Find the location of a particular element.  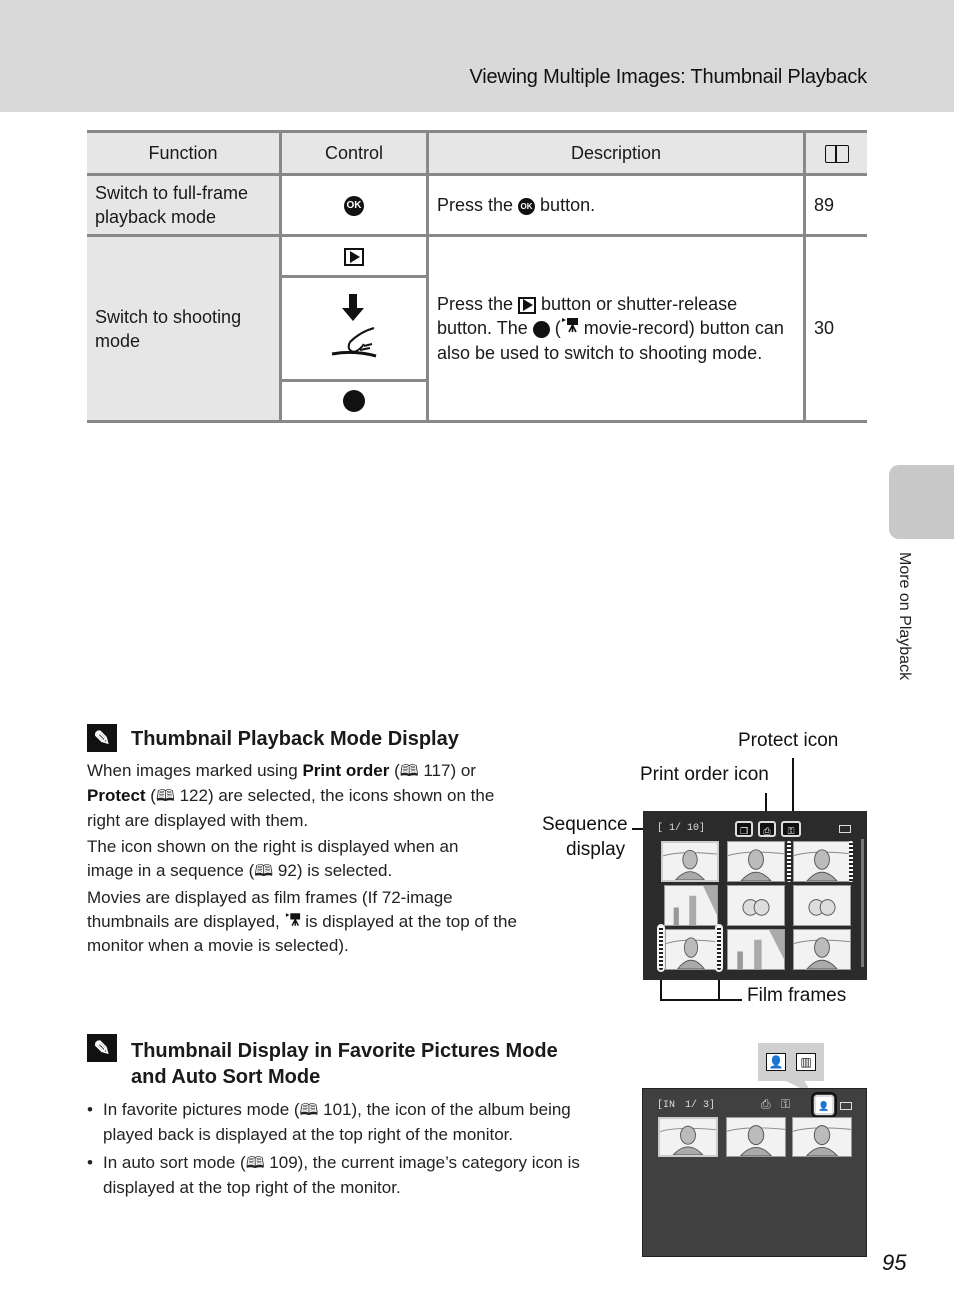

print-order-term: Print order is located at coordinates (346, 770).